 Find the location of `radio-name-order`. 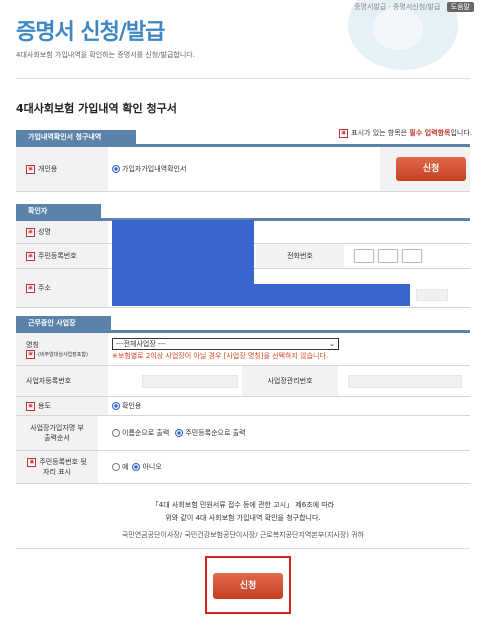

radio-name-order is located at coordinates (116, 433).